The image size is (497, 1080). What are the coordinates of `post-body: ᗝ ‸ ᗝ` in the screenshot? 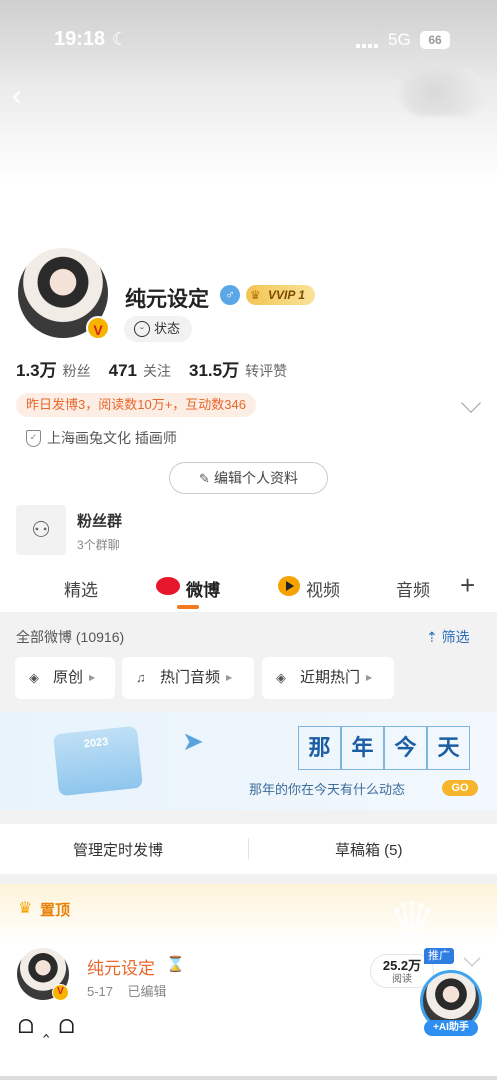 It's located at (47, 1027).